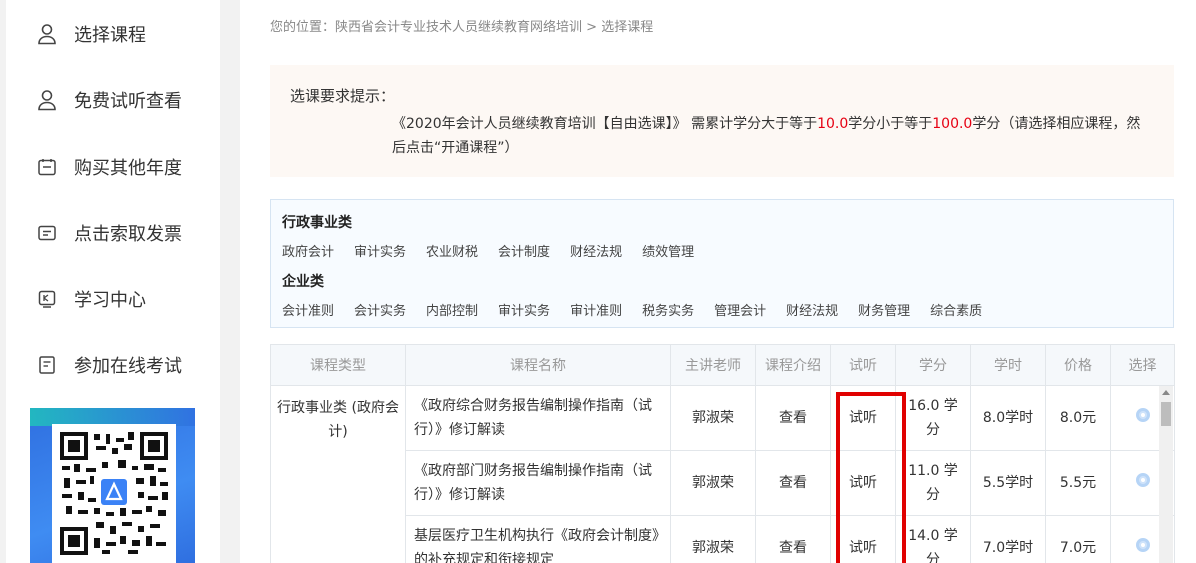 This screenshot has width=1196, height=563. I want to click on study-icon, so click(47, 299).